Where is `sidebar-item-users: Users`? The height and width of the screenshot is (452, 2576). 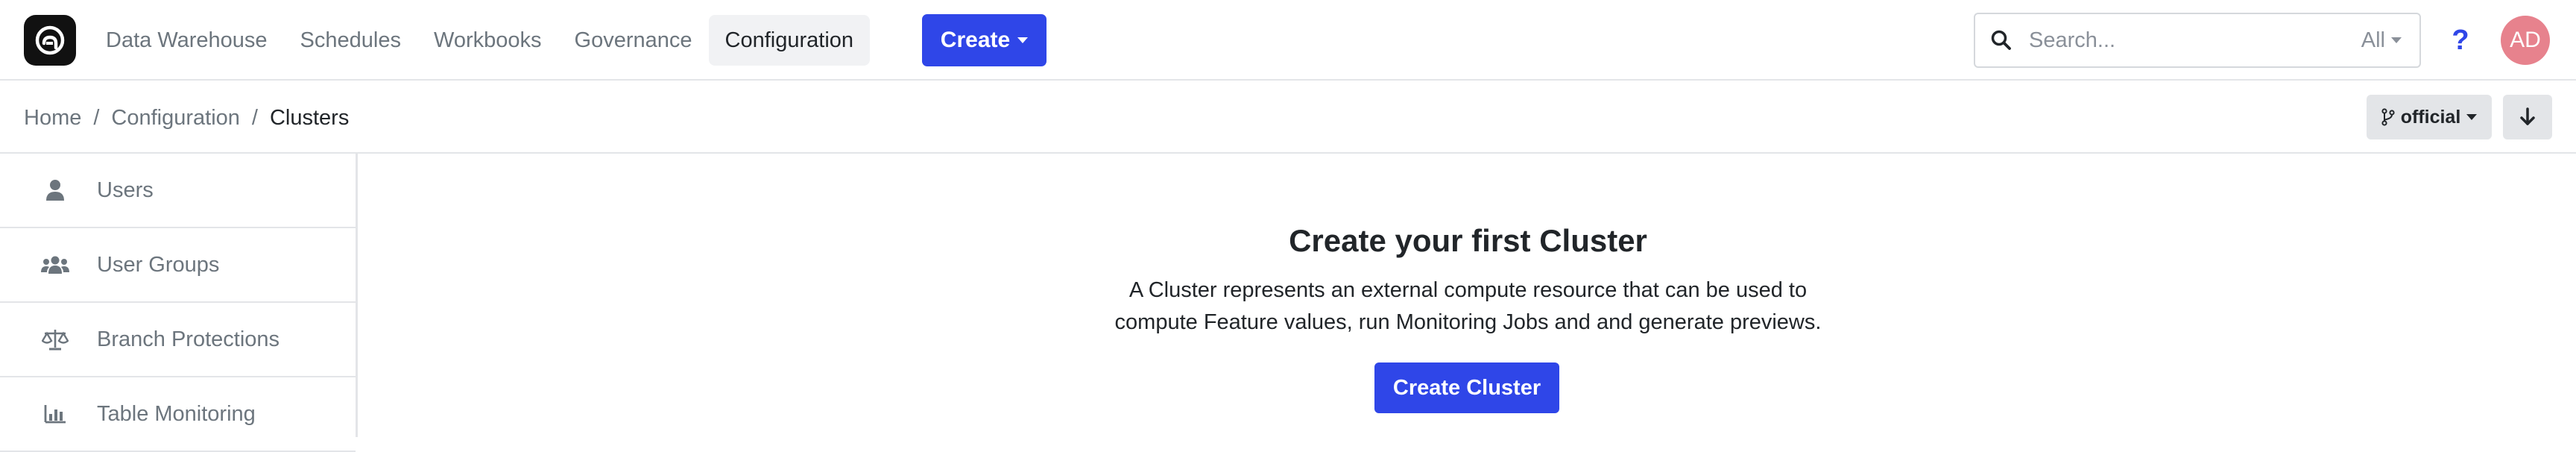 sidebar-item-users: Users is located at coordinates (178, 191).